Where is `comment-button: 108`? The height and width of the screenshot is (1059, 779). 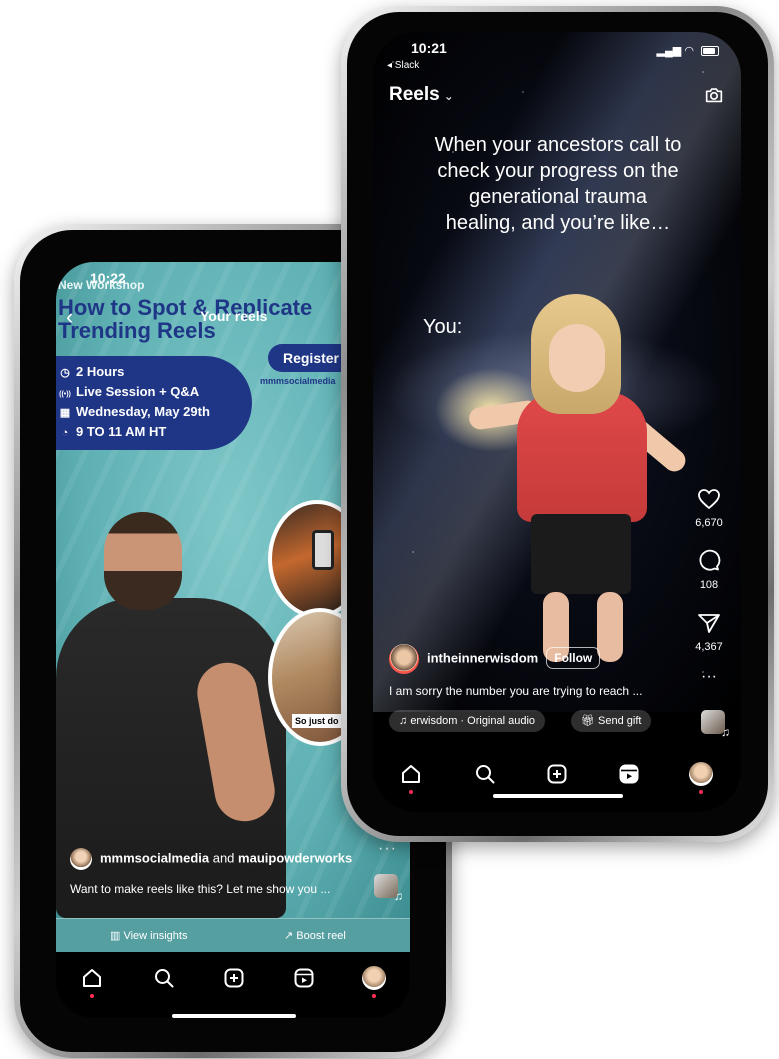 comment-button: 108 is located at coordinates (709, 569).